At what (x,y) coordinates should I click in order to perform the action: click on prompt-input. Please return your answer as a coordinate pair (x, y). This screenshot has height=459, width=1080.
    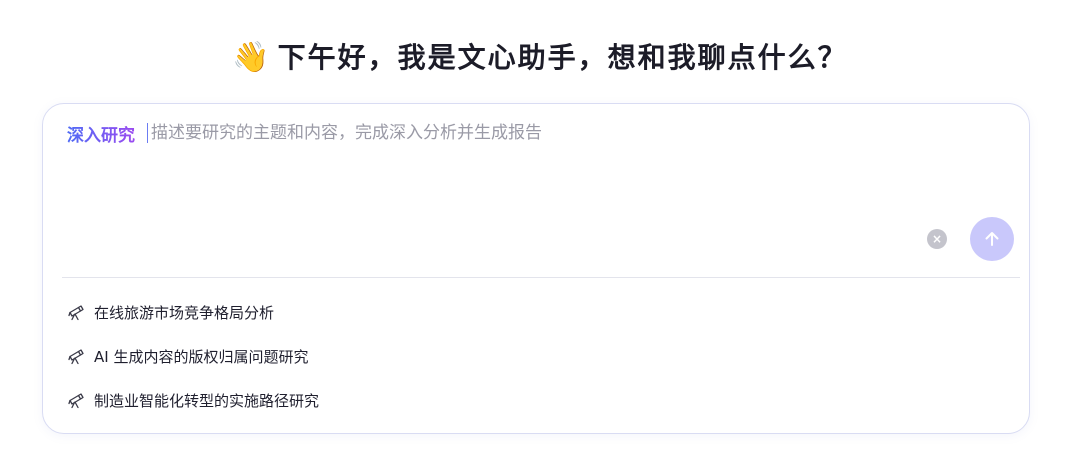
    Looking at the image, I should click on (578, 133).